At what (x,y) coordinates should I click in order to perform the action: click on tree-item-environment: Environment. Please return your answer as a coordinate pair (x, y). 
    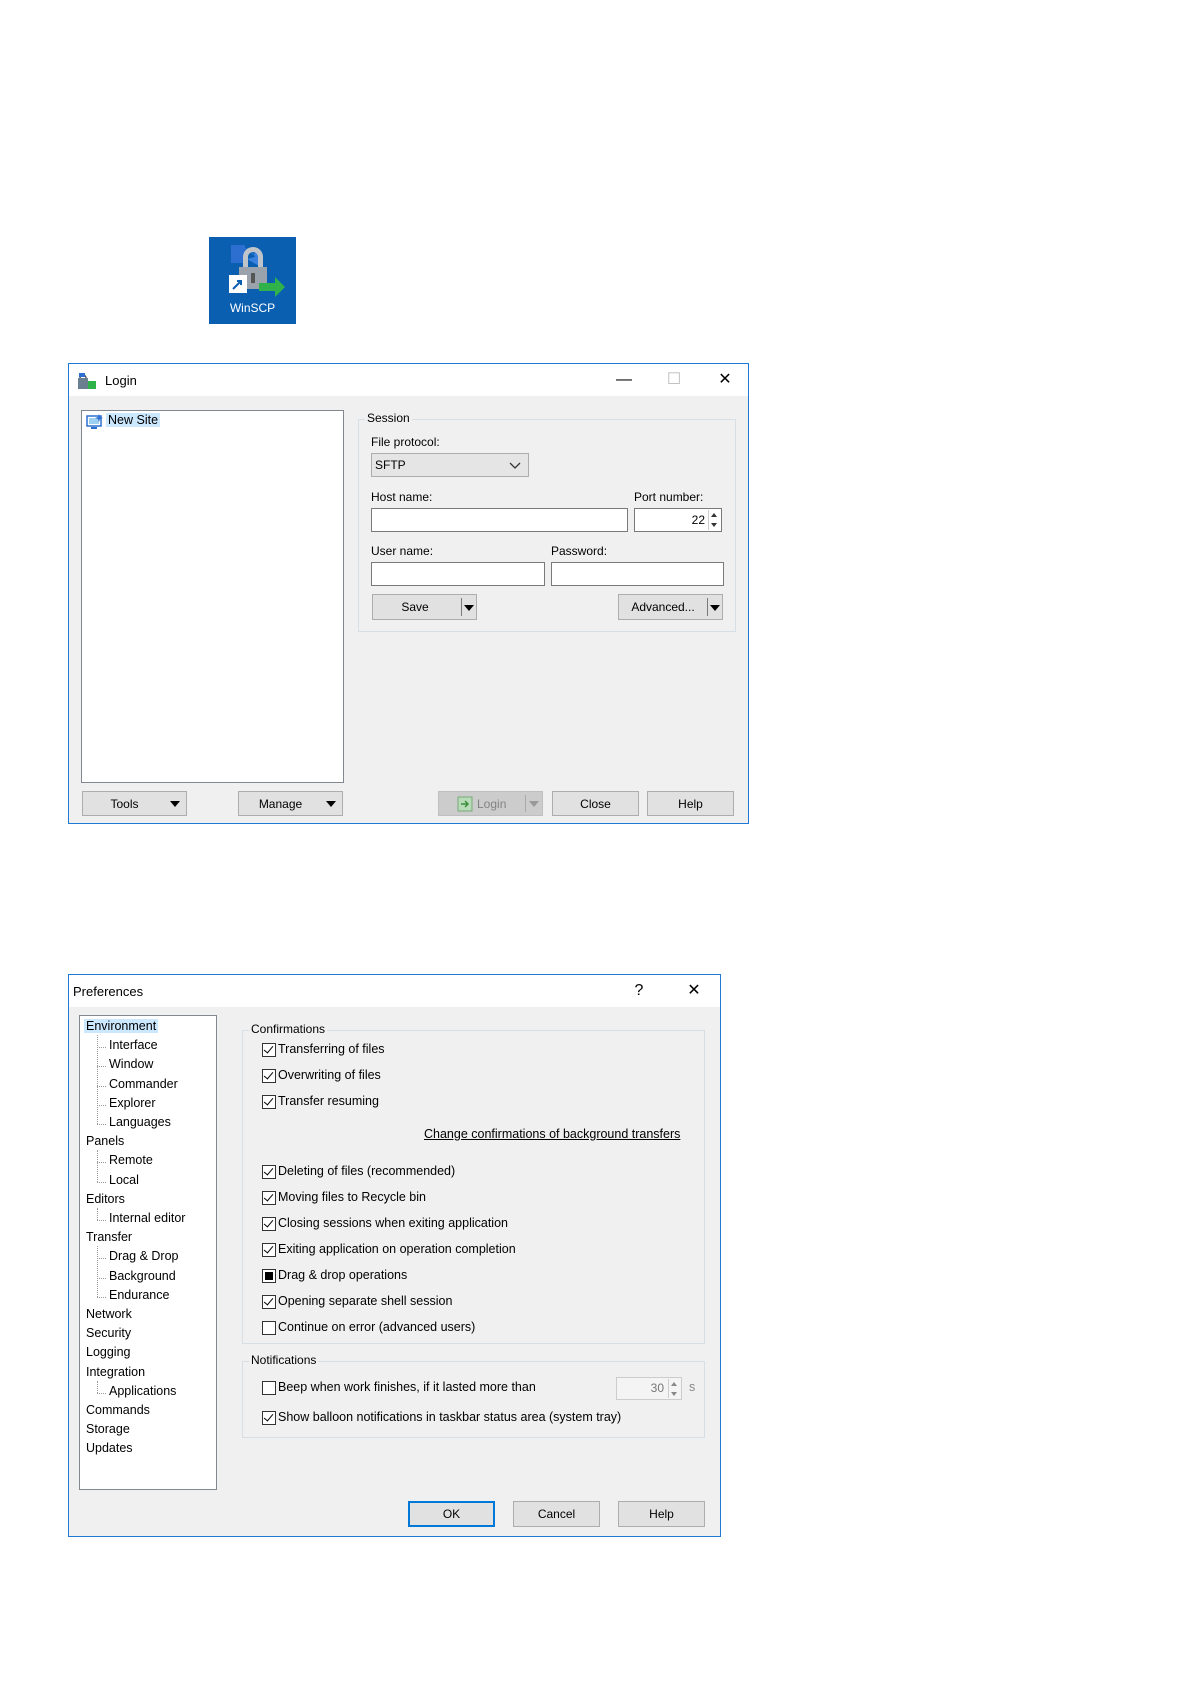
    Looking at the image, I should click on (121, 1026).